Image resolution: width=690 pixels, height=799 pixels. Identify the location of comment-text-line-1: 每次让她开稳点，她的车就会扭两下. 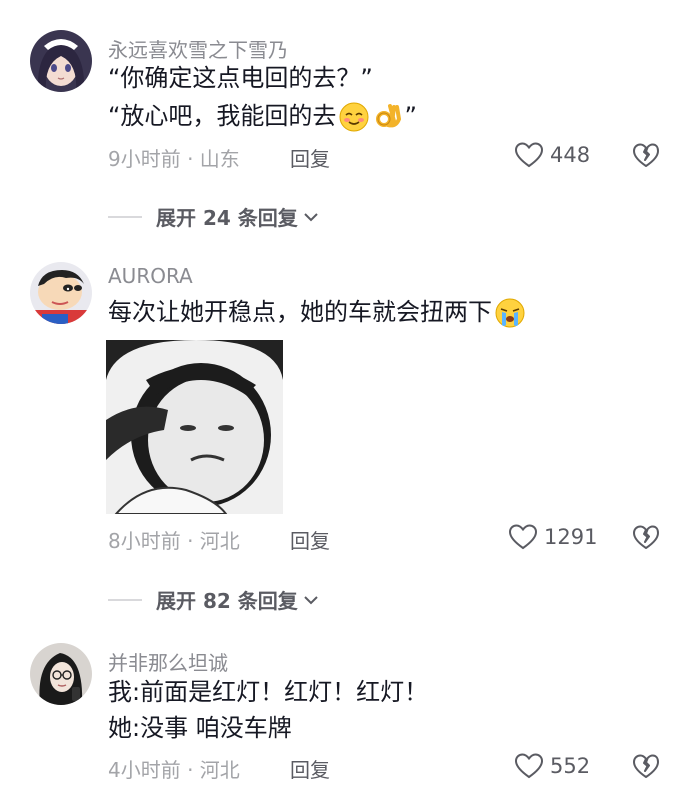
(317, 312).